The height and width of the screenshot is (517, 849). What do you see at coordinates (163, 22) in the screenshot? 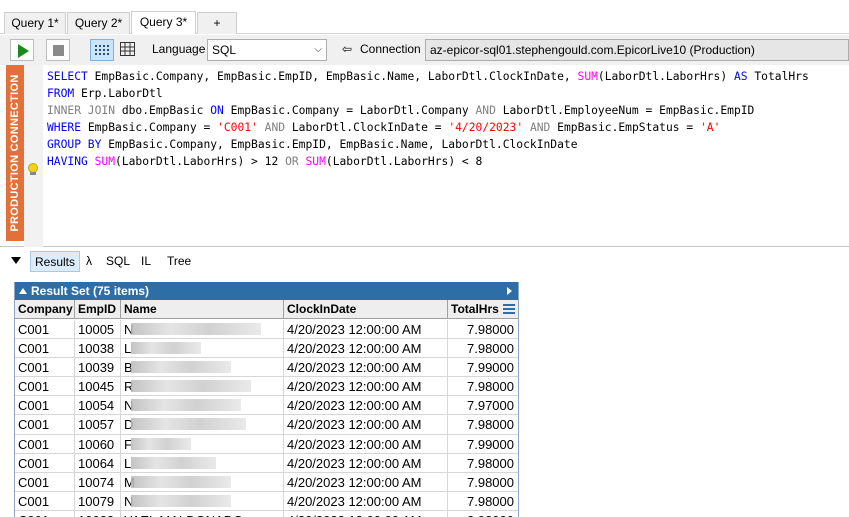
I see `tab-query-3: Query 3*` at bounding box center [163, 22].